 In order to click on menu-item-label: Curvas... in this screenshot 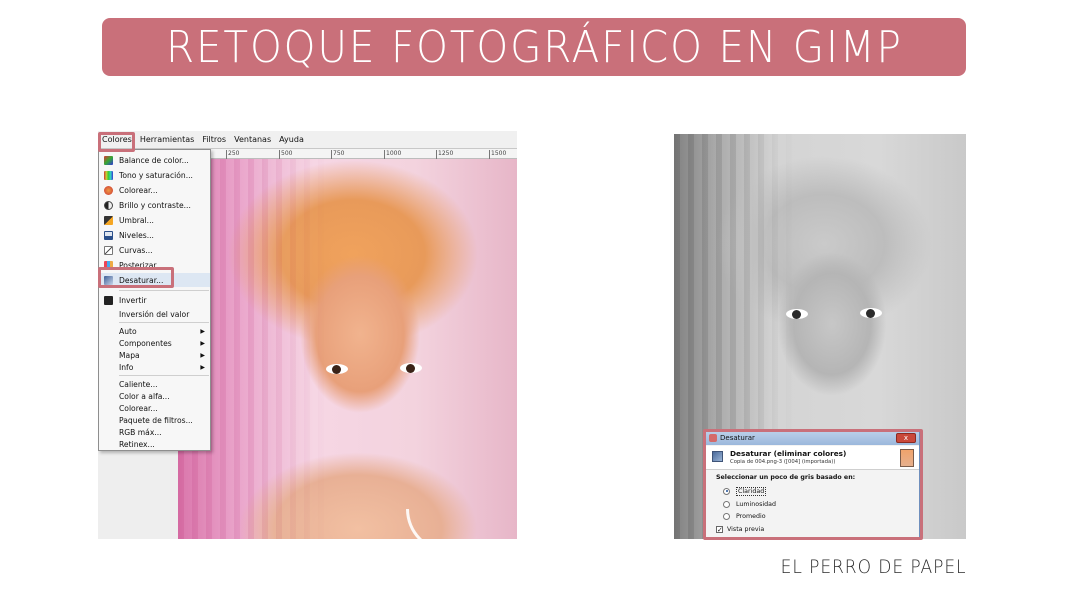, I will do `click(136, 250)`.